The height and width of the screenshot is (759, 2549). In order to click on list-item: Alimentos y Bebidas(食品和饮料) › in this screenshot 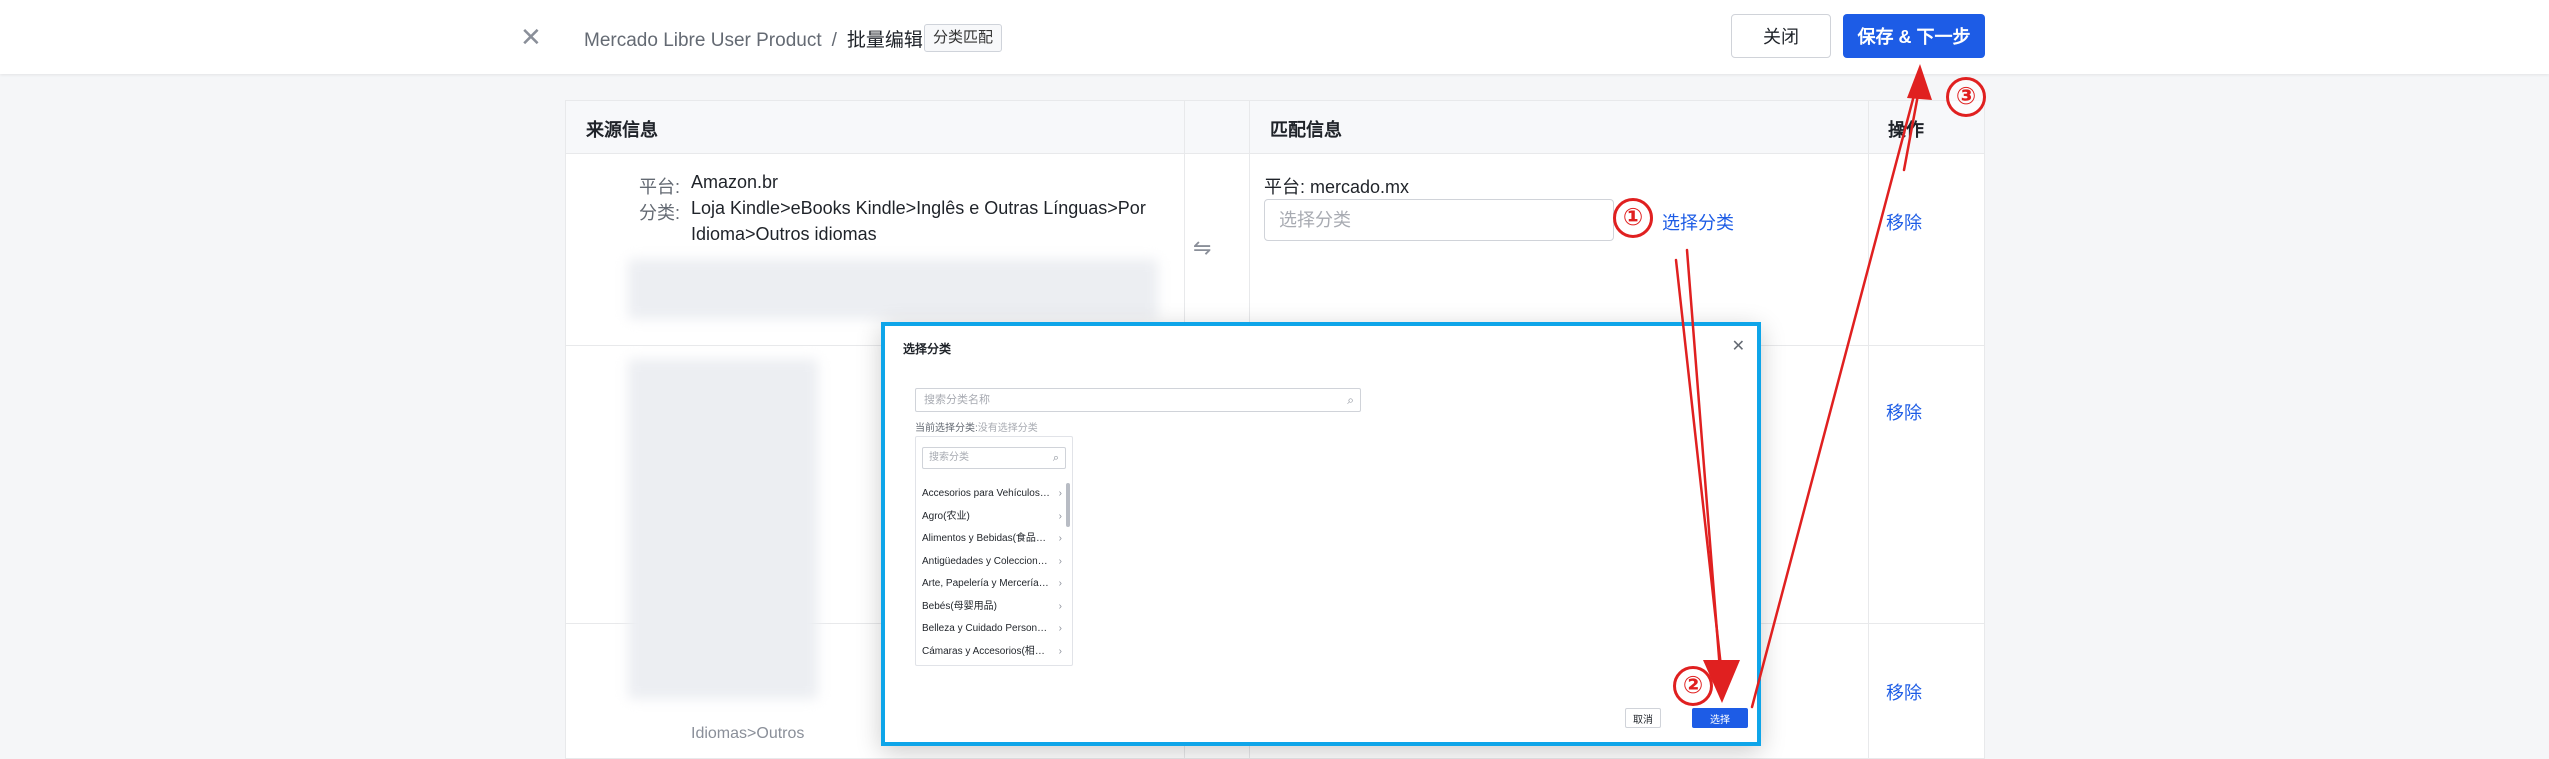, I will do `click(992, 539)`.